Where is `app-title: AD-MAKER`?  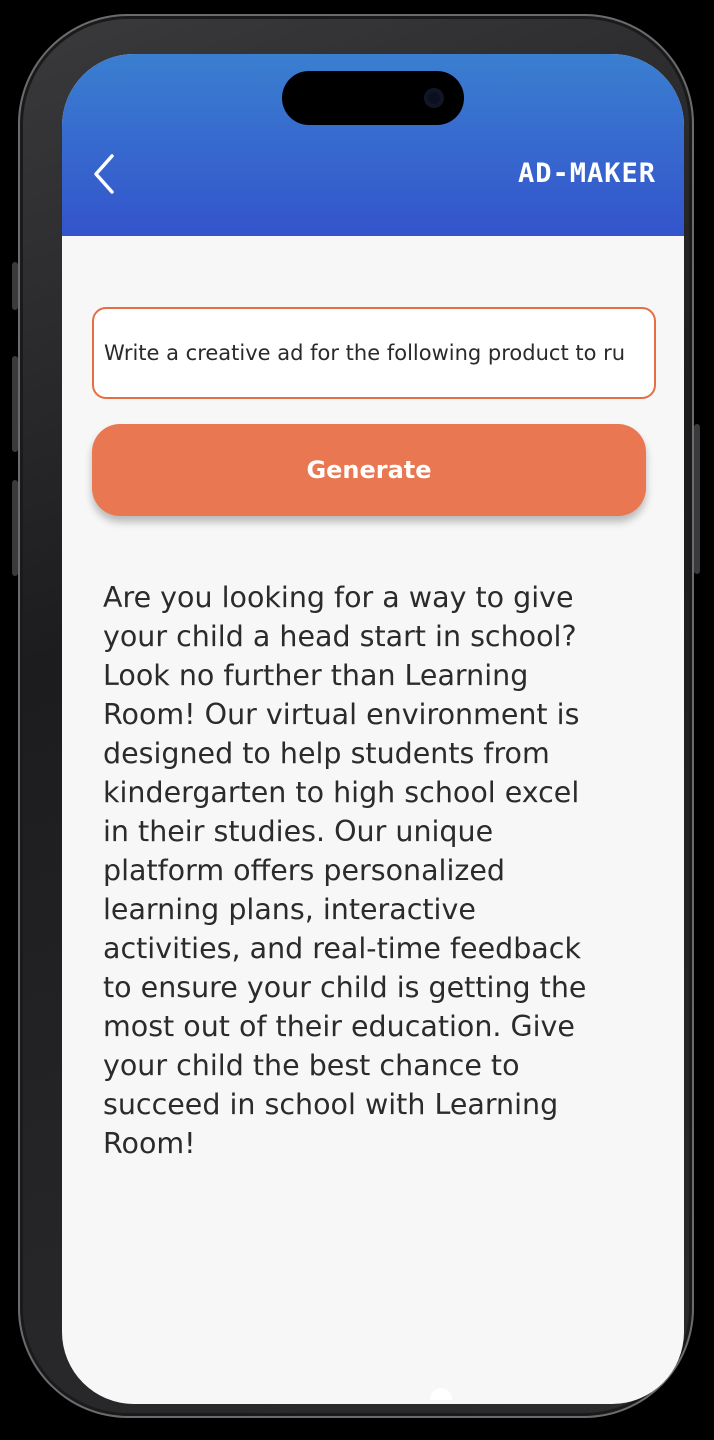 app-title: AD-MAKER is located at coordinates (586, 173).